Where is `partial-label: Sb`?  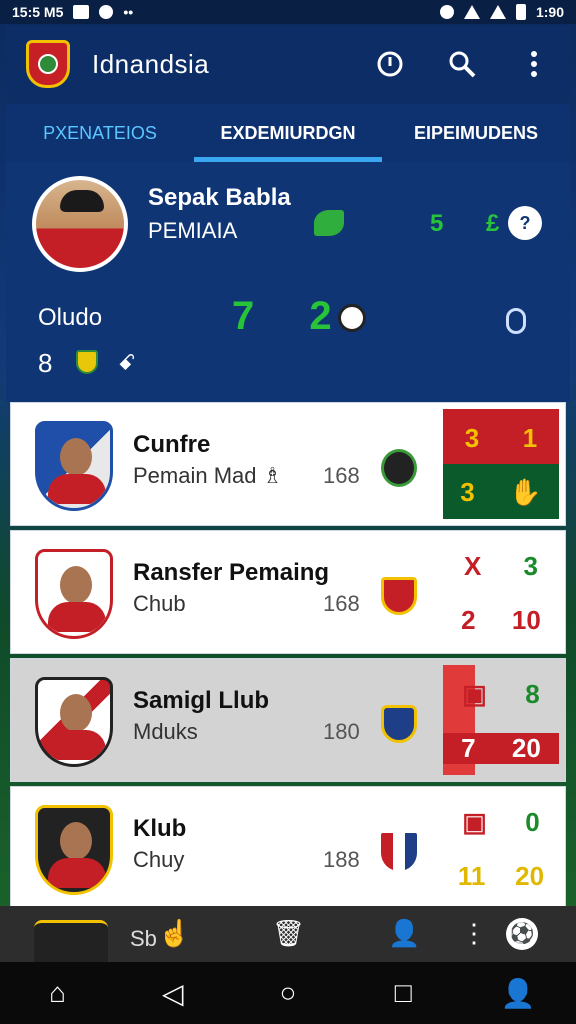
partial-label: Sb is located at coordinates (143, 938).